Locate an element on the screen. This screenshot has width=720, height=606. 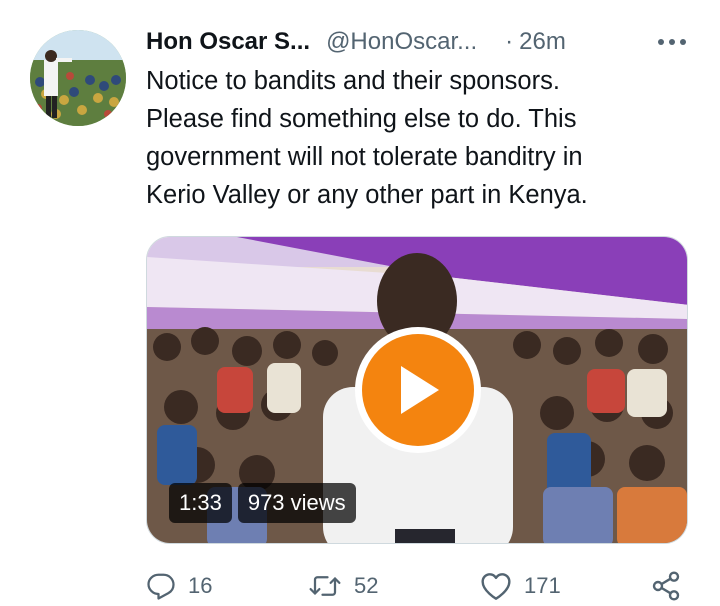
share-button is located at coordinates (666, 586).